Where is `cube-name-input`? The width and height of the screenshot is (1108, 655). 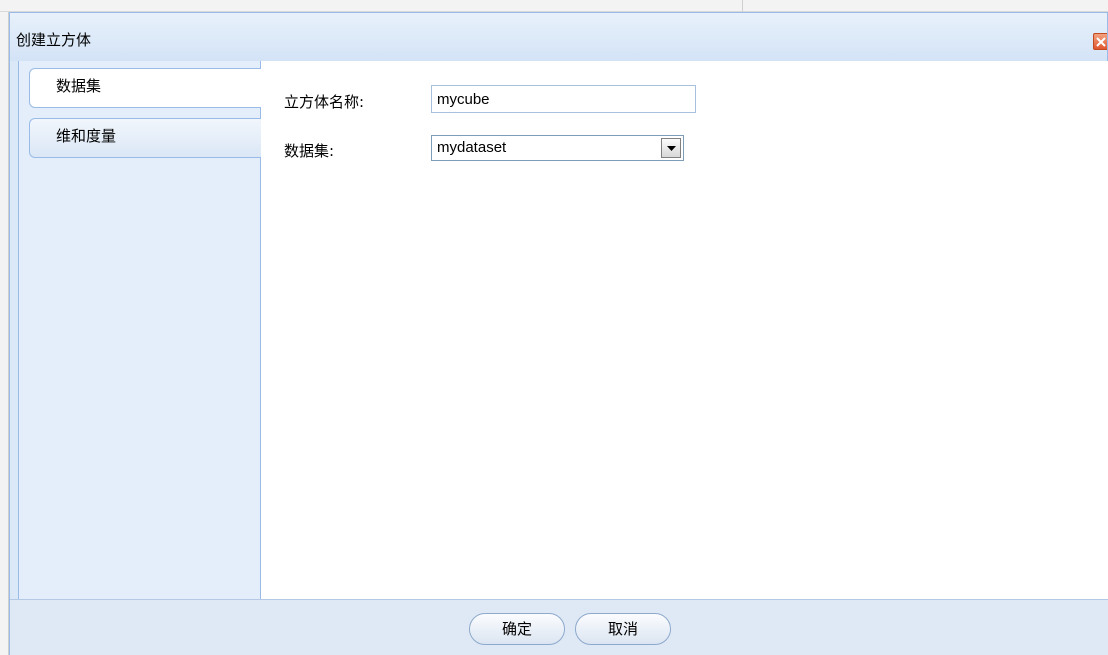 cube-name-input is located at coordinates (563, 99).